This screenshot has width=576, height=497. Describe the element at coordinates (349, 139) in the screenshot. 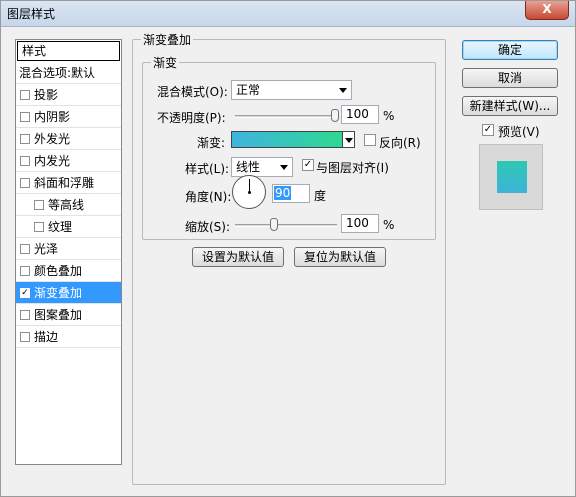

I see `gradient-picker-dropdown` at that location.